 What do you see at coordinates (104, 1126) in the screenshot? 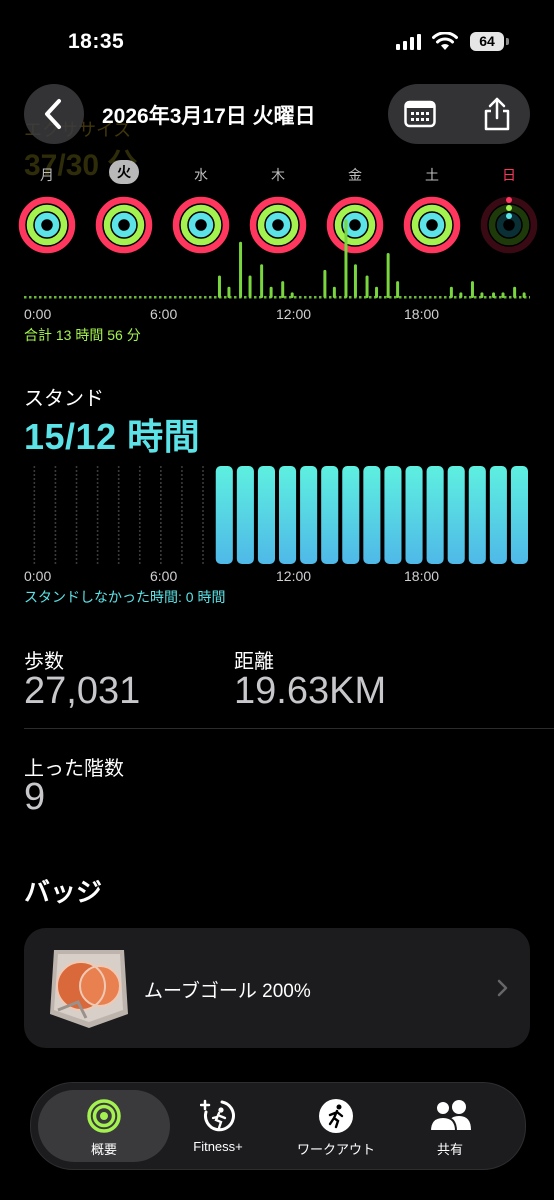
I see `tab-summary: 概要` at bounding box center [104, 1126].